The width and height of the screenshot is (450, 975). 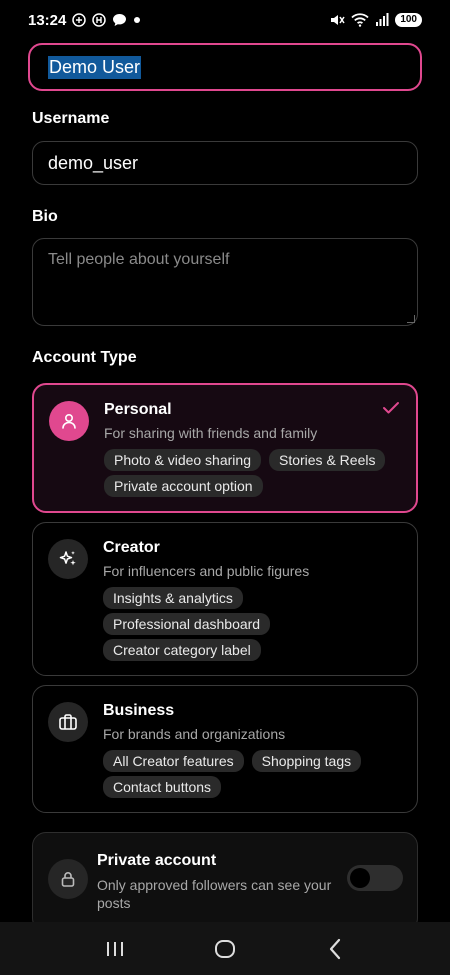 I want to click on system-nav-bar, so click(x=225, y=948).